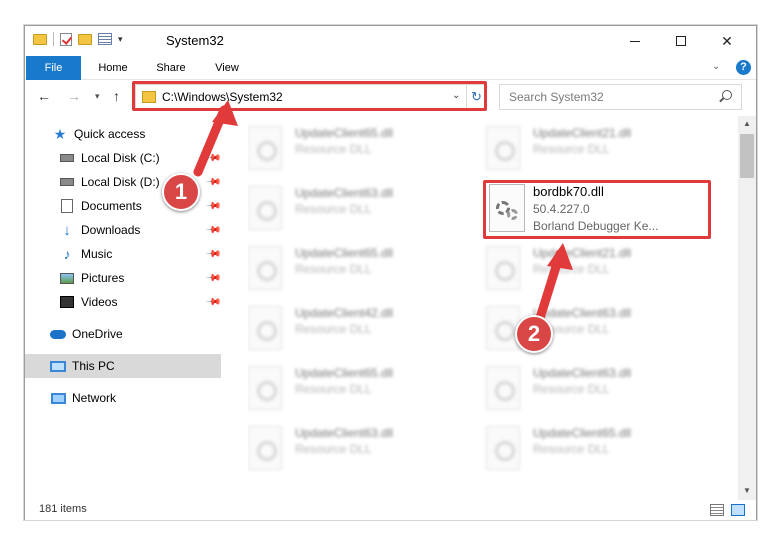 This screenshot has height=540, width=769. I want to click on address-path: C:\Windows\System32, so click(222, 97).